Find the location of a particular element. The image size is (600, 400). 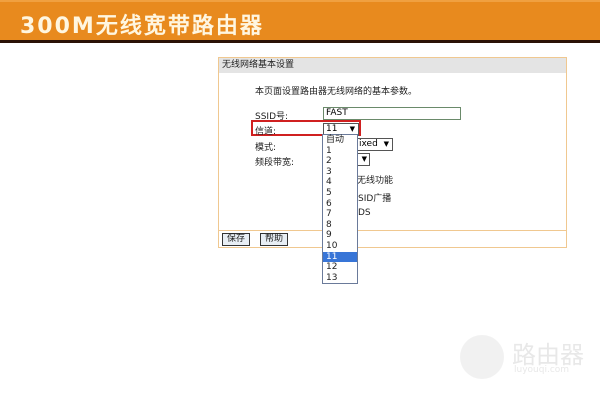

channel-option: 3 is located at coordinates (340, 172).